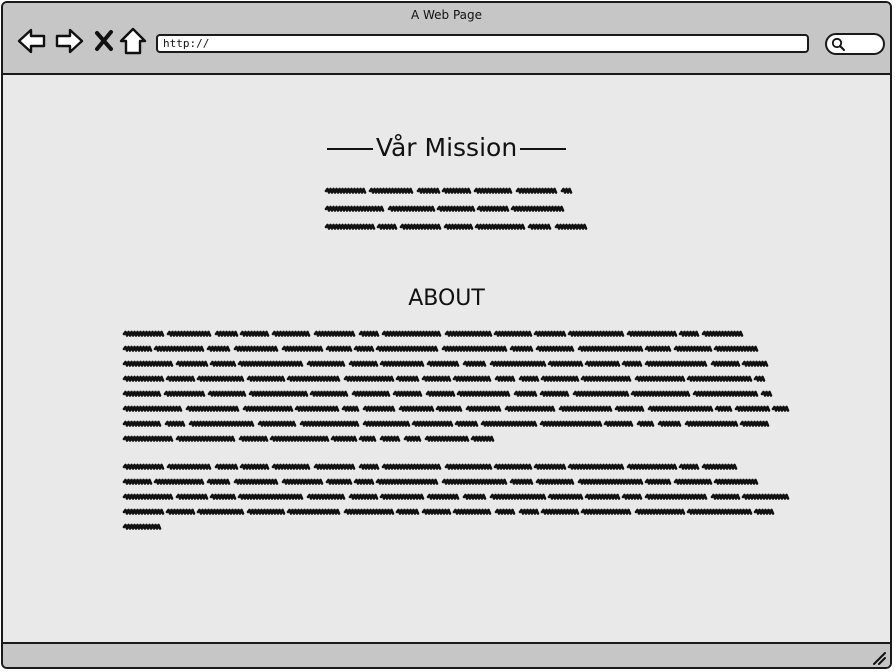  Describe the element at coordinates (446, 654) in the screenshot. I see `status-bar` at that location.